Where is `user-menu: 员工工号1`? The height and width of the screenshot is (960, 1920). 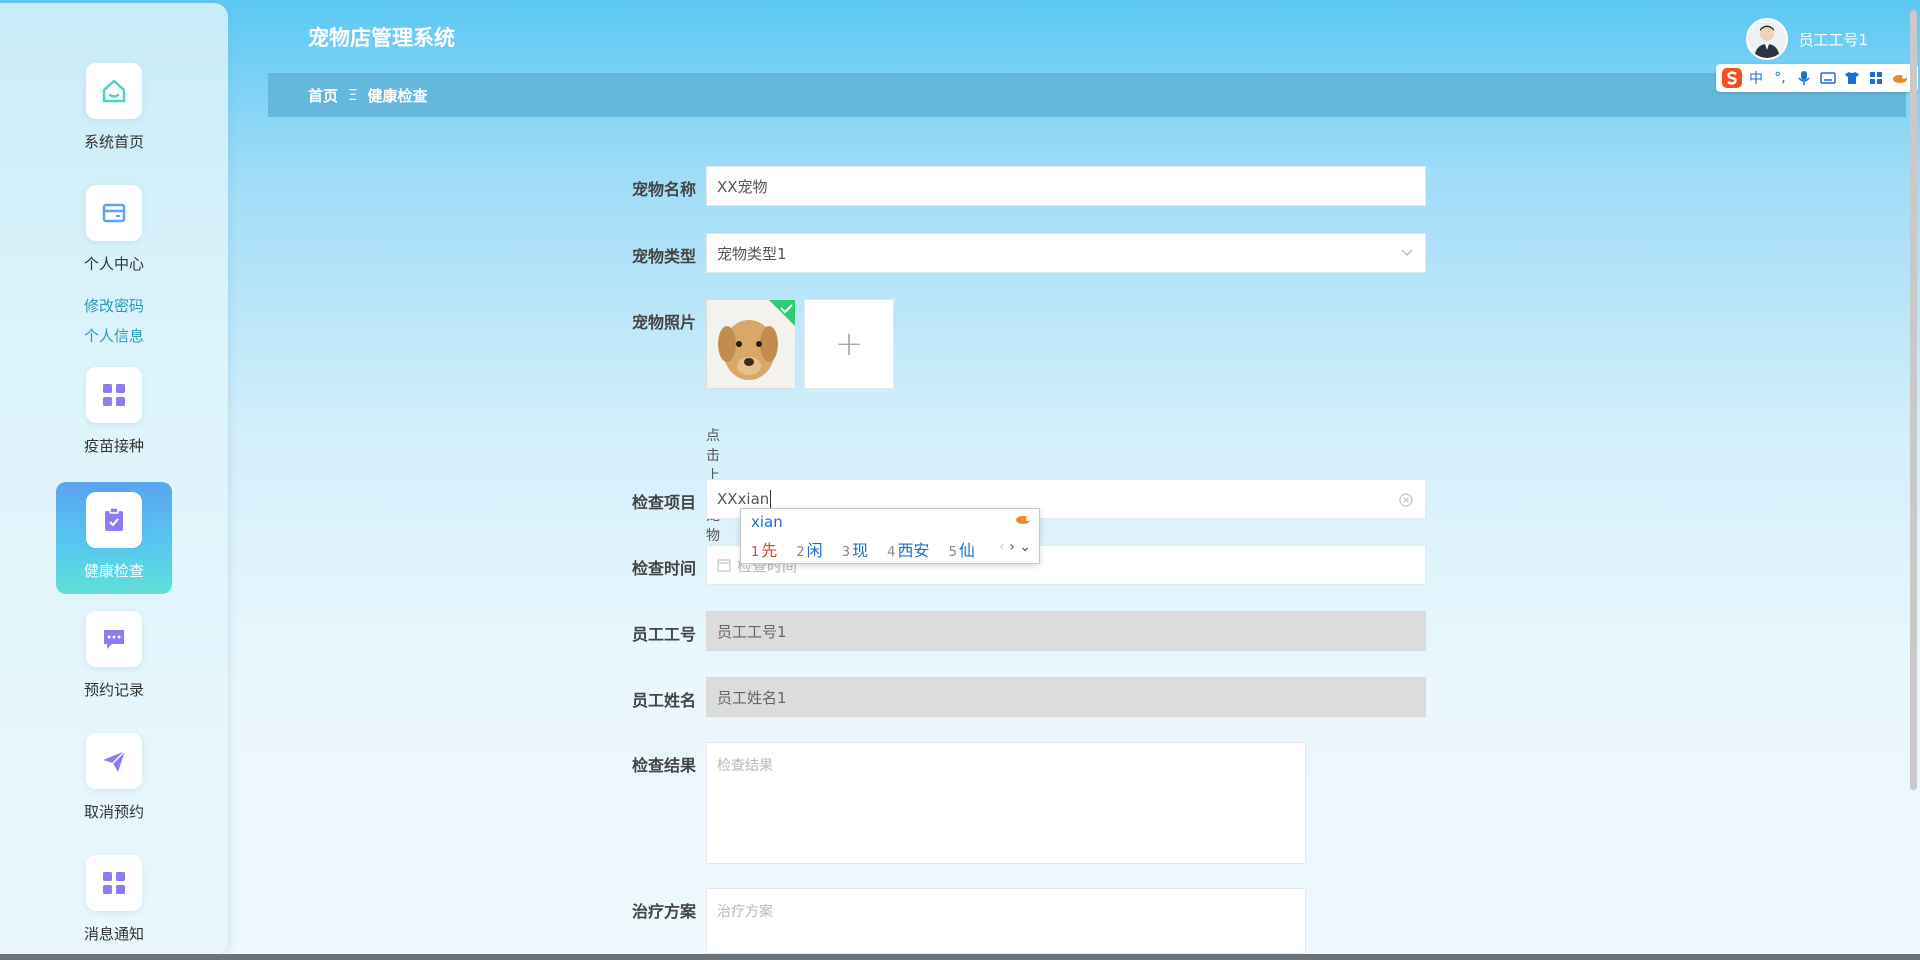
user-menu: 员工工号1 is located at coordinates (1807, 39).